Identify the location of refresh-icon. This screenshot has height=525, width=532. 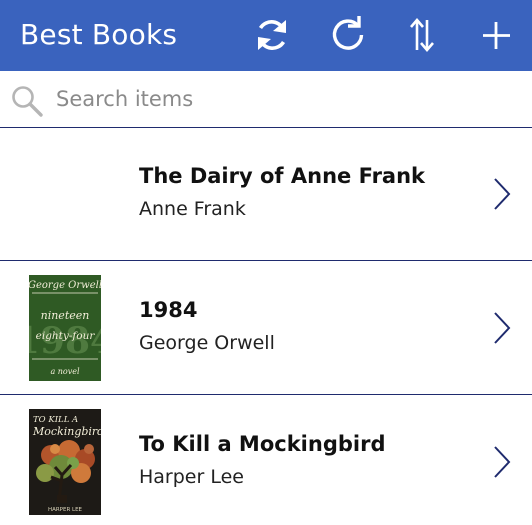
(348, 33).